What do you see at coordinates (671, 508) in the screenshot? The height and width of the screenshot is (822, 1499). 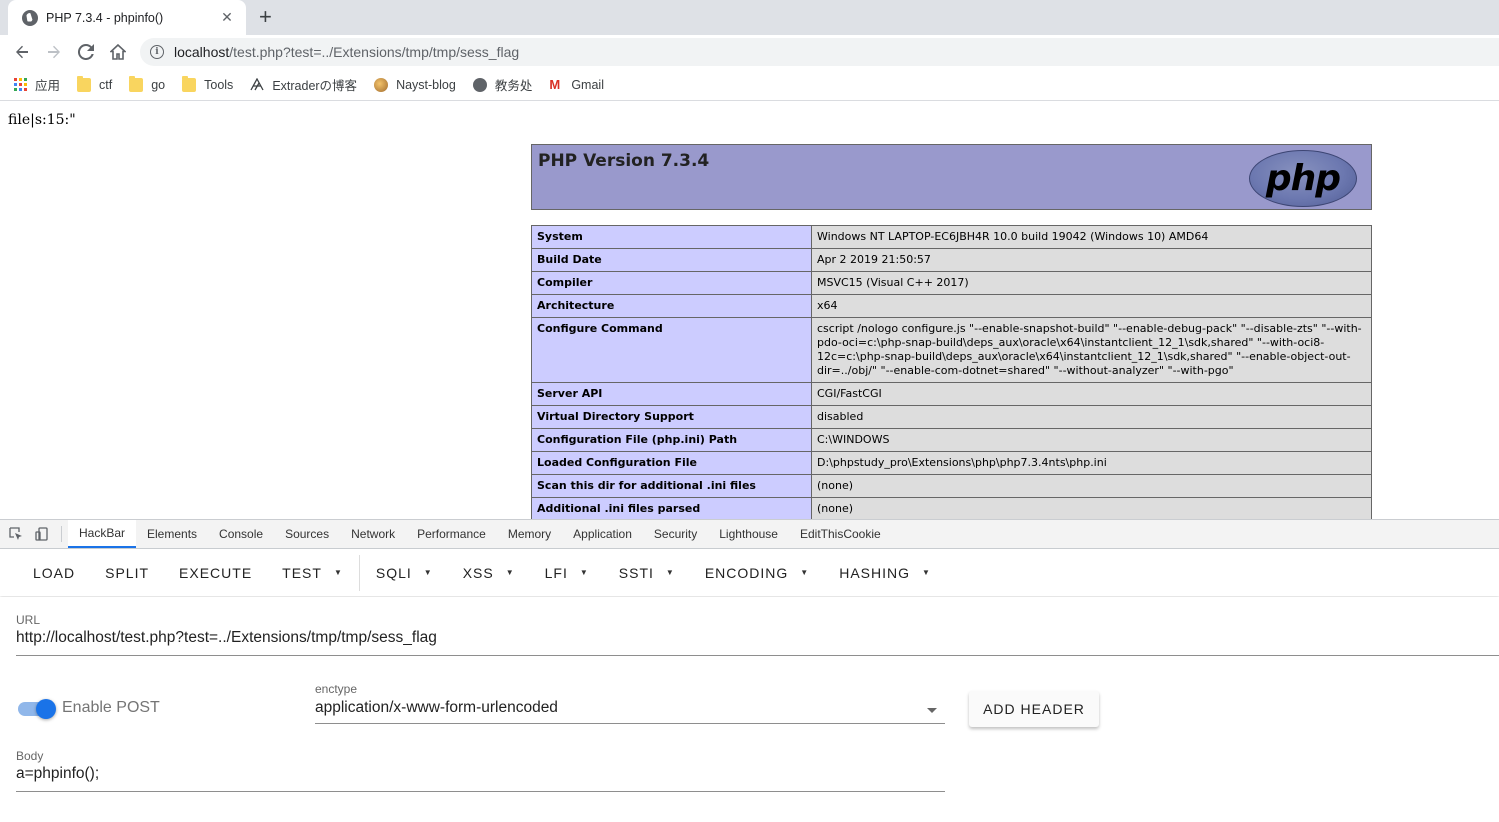 I see `phpinfo-key: Additional .ini files parsed` at bounding box center [671, 508].